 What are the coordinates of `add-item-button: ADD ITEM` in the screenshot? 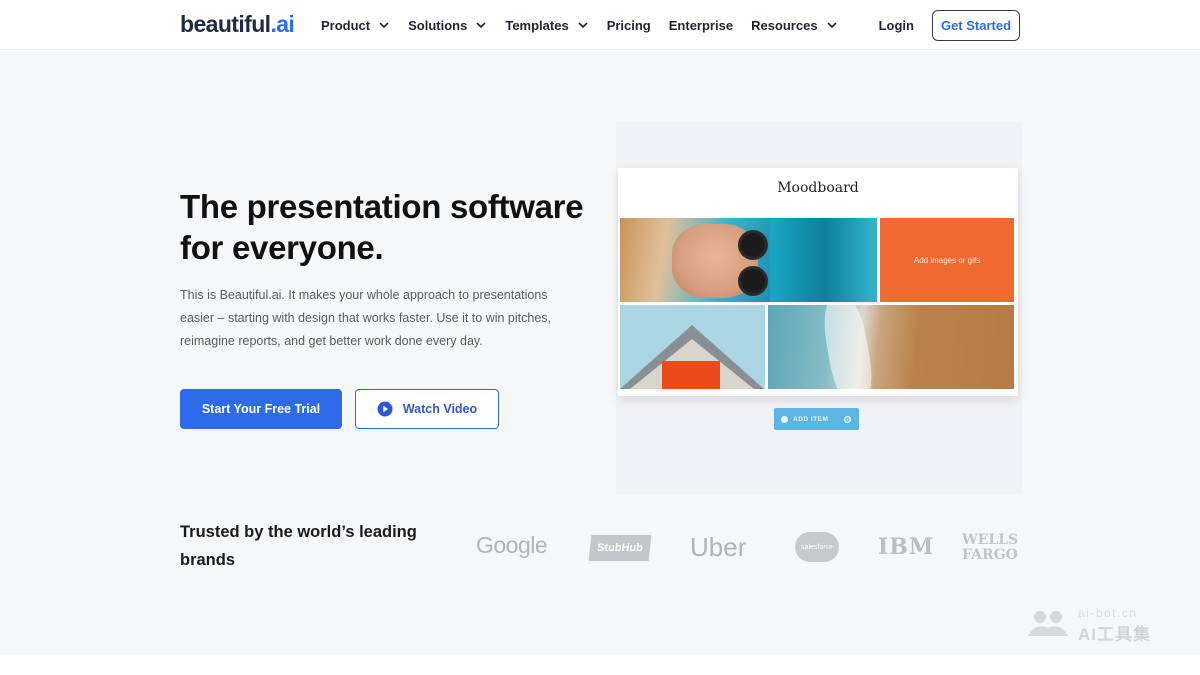 It's located at (816, 419).